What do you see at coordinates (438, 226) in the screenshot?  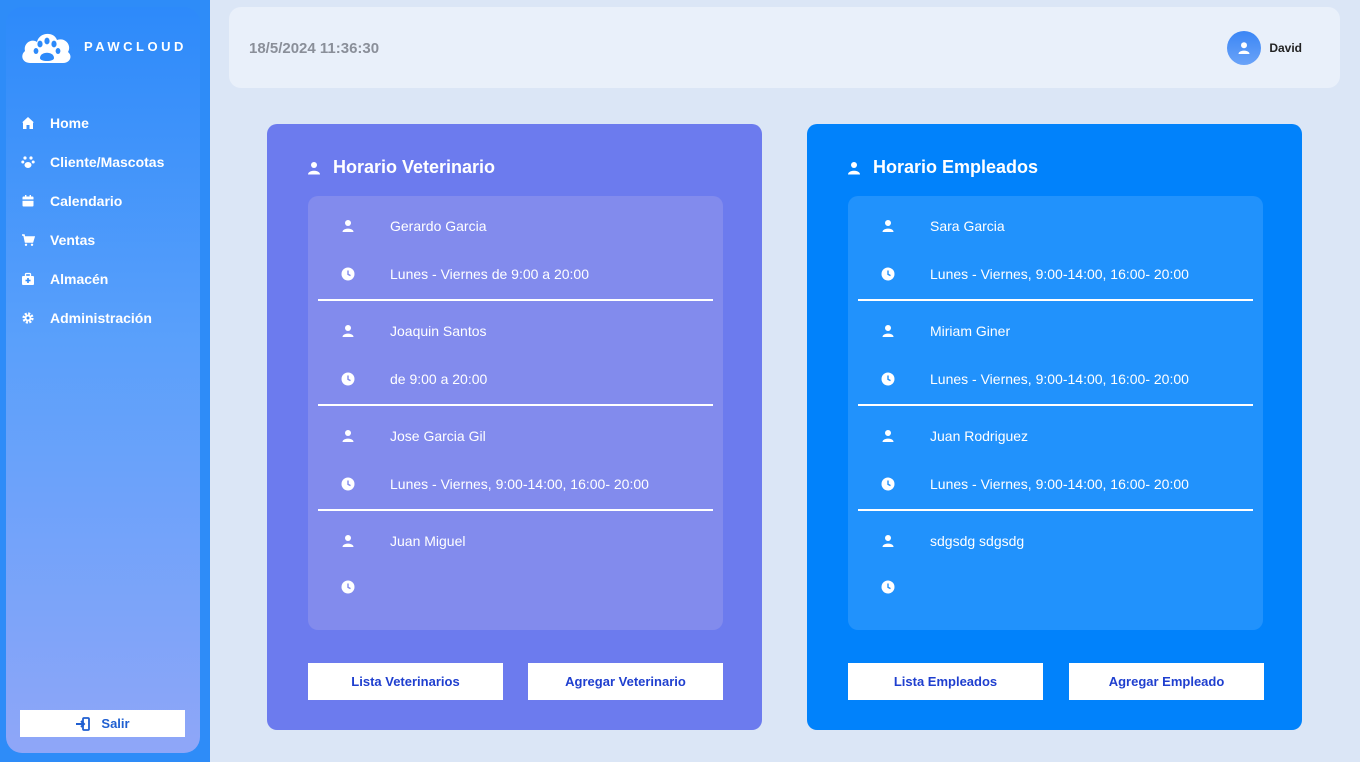 I see `entry-name: Gerardo Garcia` at bounding box center [438, 226].